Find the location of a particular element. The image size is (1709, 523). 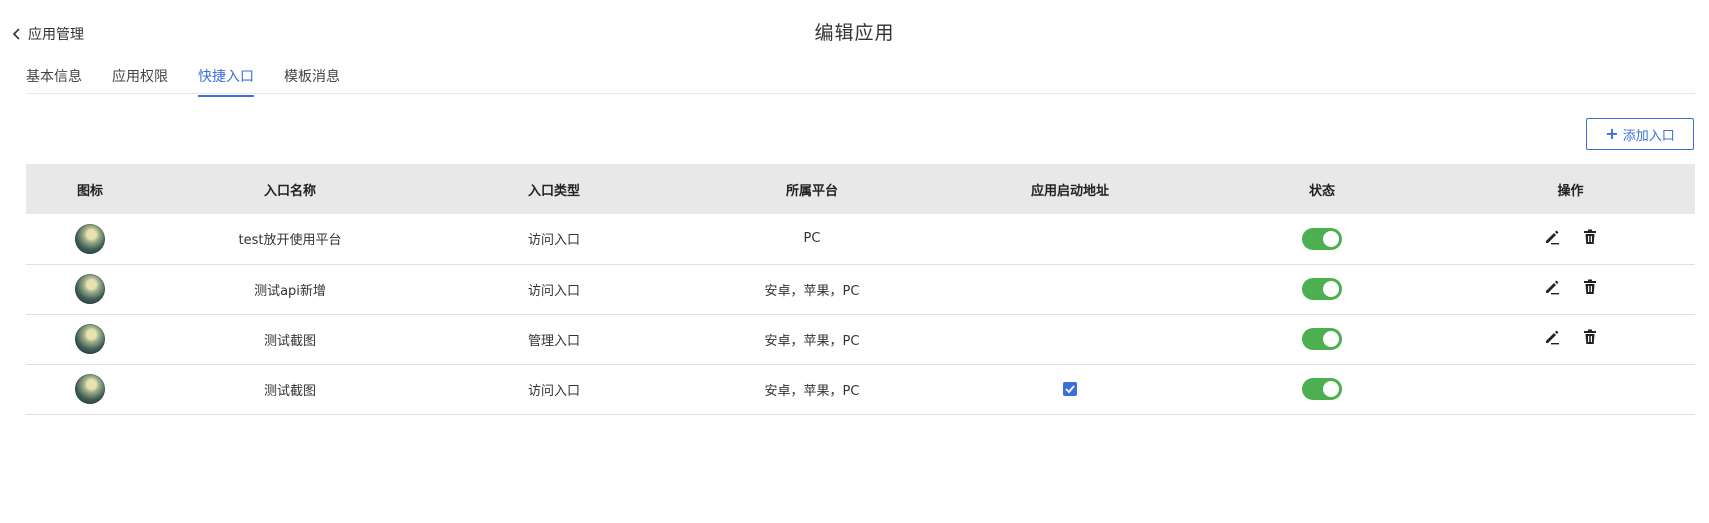

add-entry-label: 添加入口 is located at coordinates (1648, 136).